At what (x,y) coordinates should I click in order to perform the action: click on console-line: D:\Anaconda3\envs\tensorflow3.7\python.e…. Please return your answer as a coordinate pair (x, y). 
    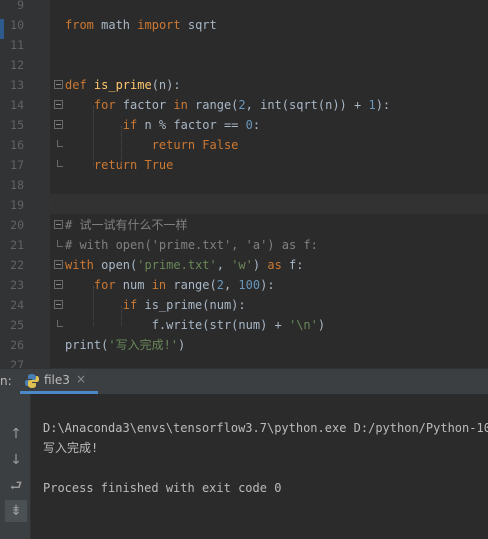
    Looking at the image, I should click on (265, 428).